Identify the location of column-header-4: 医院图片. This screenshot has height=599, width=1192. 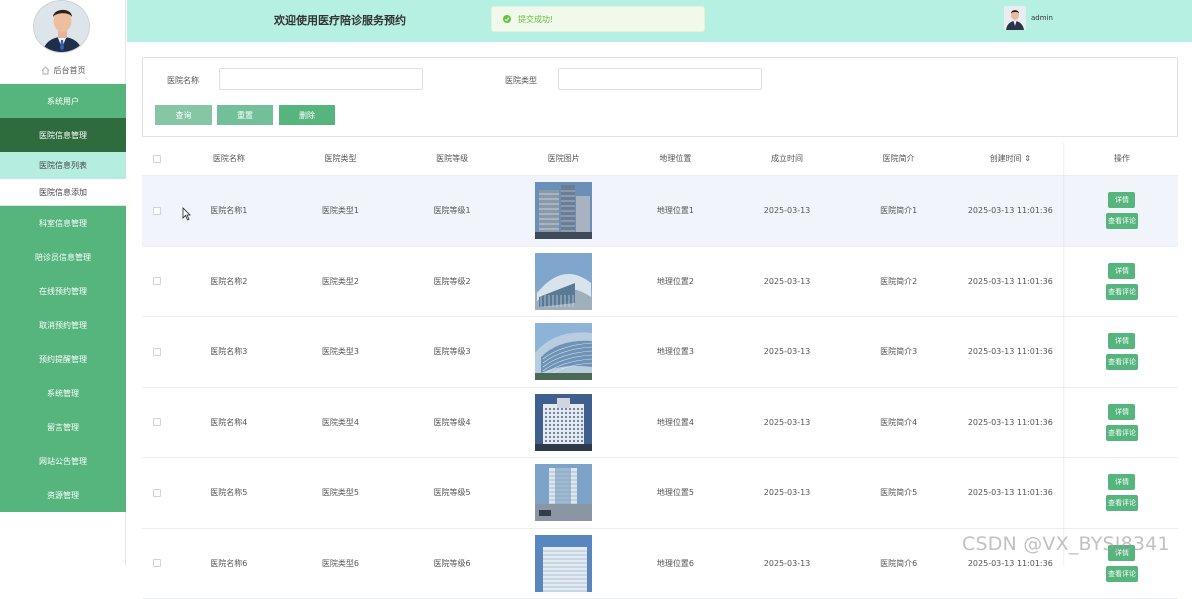
(563, 158).